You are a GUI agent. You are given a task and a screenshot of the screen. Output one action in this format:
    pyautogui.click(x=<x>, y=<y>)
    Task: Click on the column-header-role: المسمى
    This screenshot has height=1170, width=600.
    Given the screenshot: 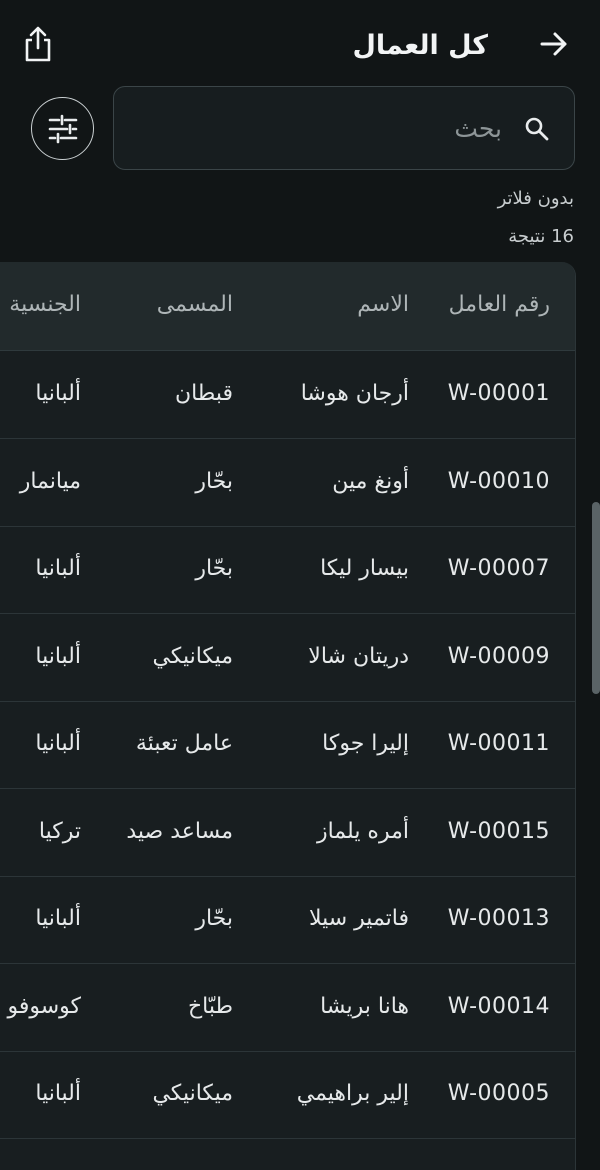 What is the action you would take?
    pyautogui.click(x=195, y=304)
    